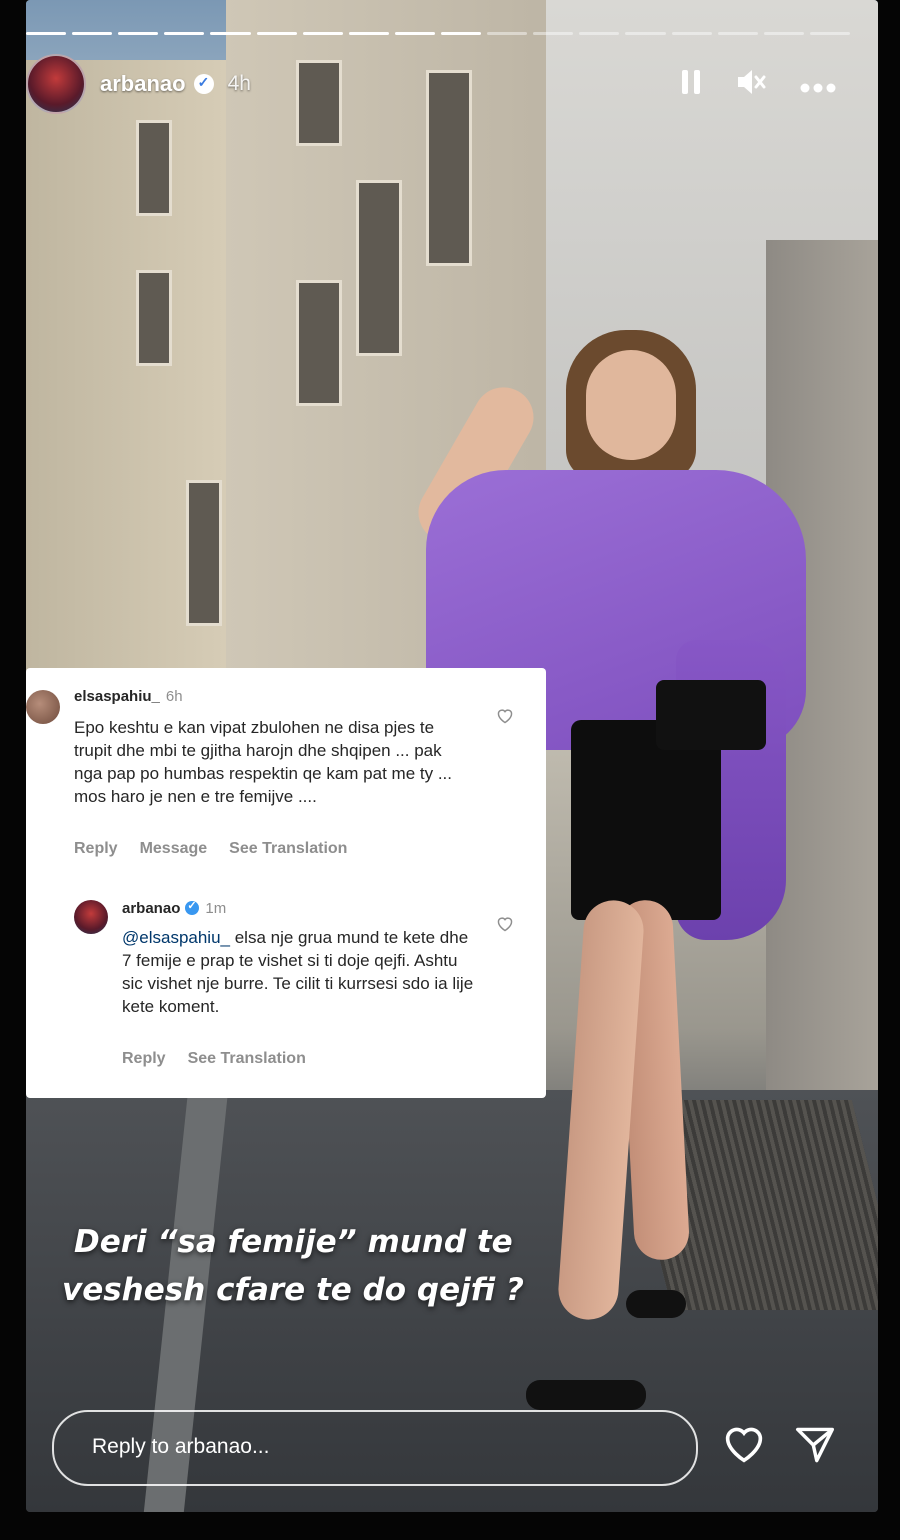 Image resolution: width=900 pixels, height=1540 pixels. What do you see at coordinates (815, 1447) in the screenshot?
I see `send-icon` at bounding box center [815, 1447].